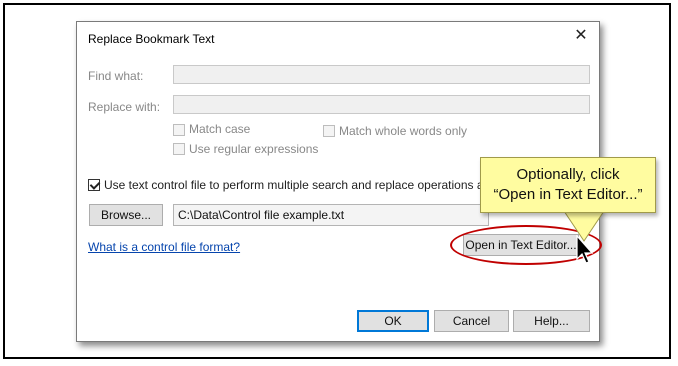 The image size is (678, 366). I want to click on close-icon: ✕, so click(581, 36).